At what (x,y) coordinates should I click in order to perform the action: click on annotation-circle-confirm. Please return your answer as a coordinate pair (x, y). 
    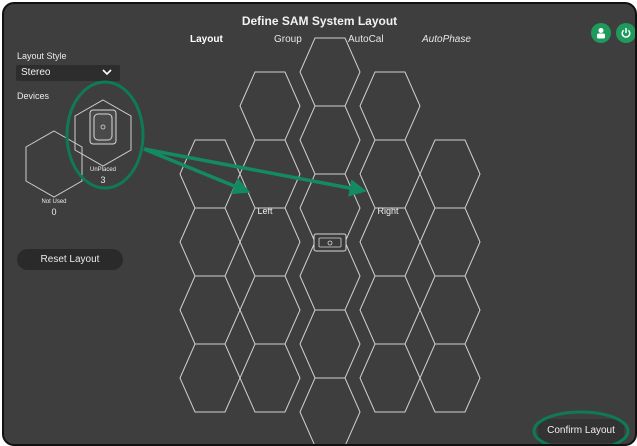
    Looking at the image, I should click on (581, 427).